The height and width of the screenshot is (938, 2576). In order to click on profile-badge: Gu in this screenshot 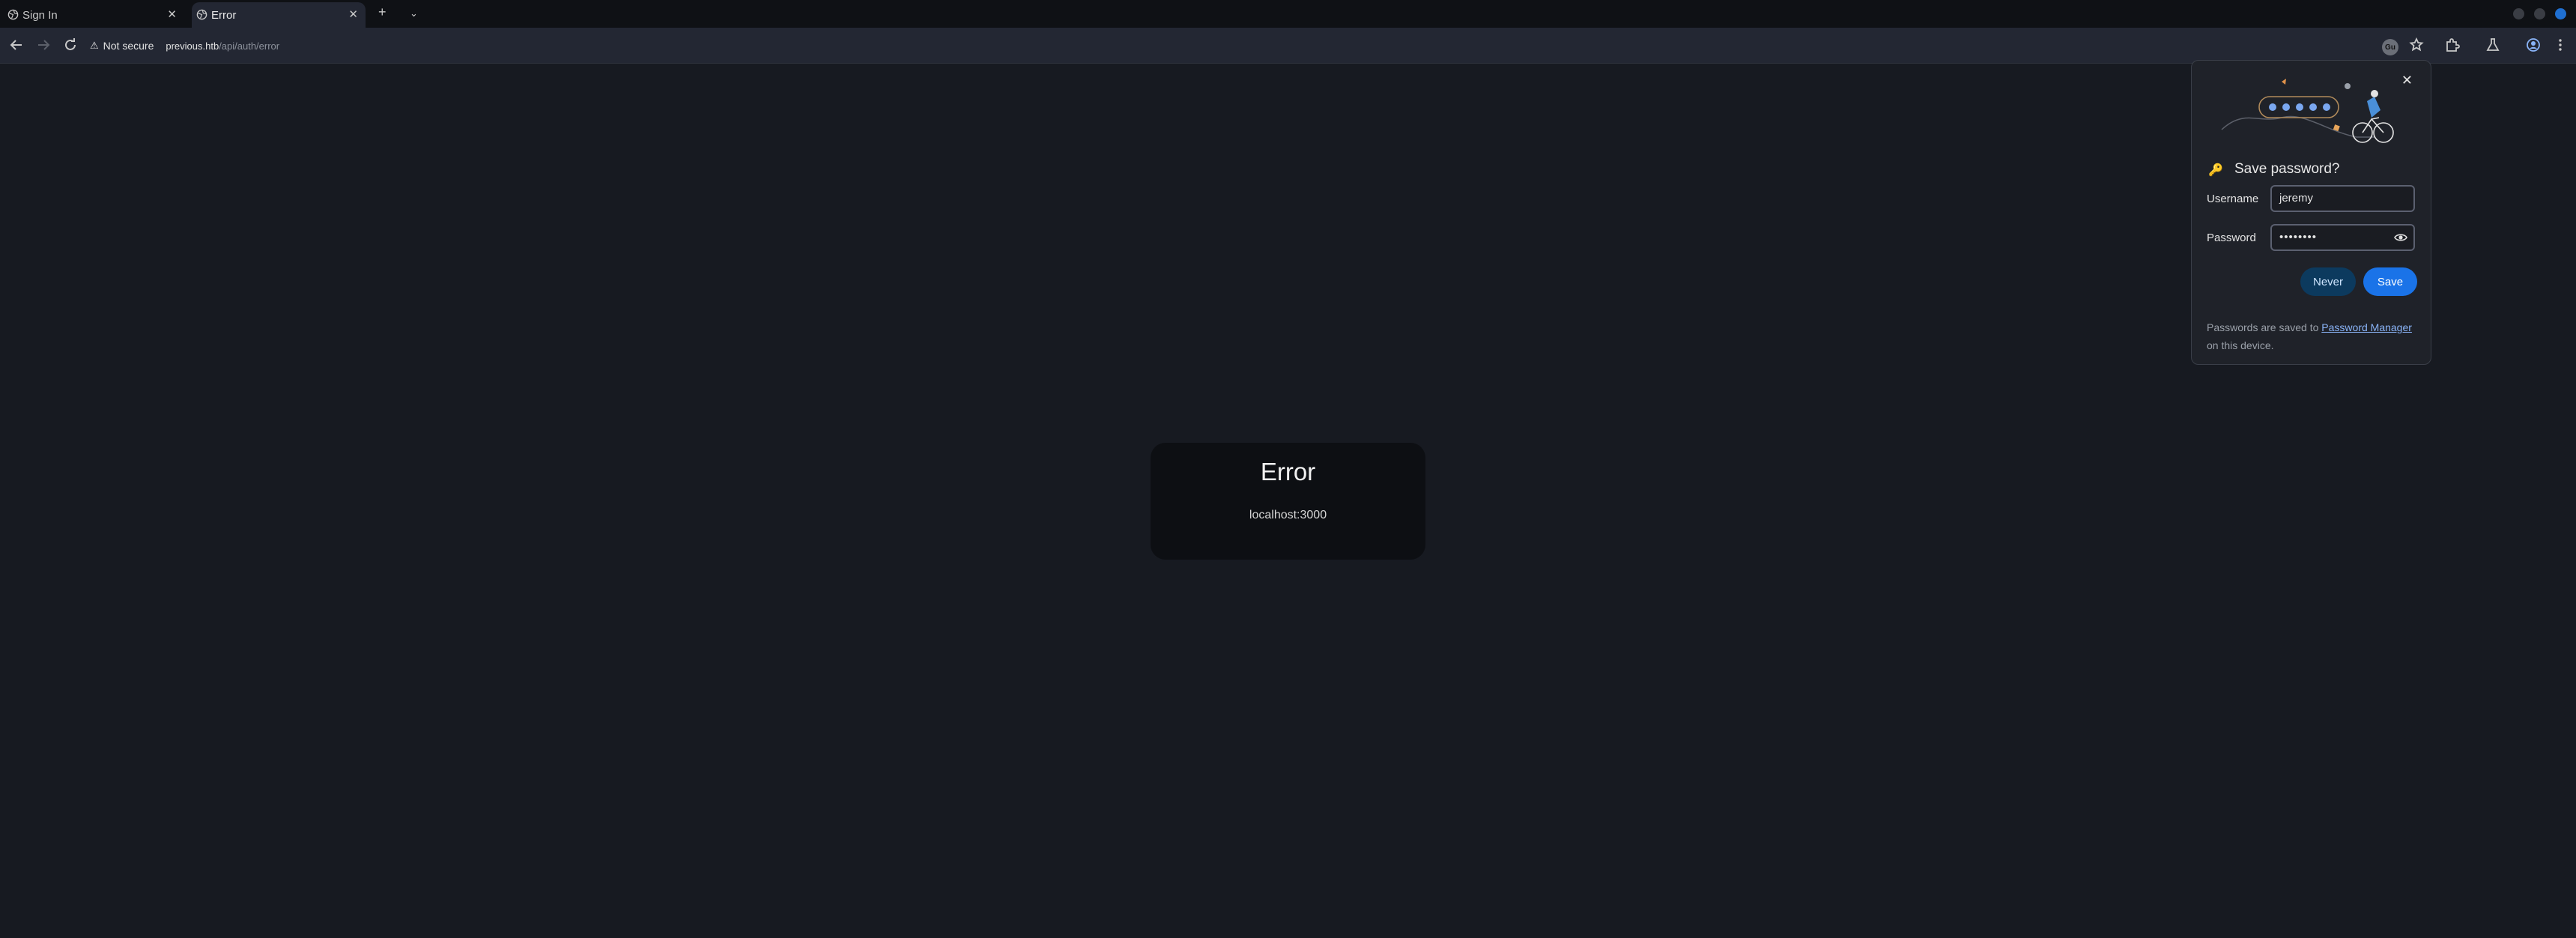, I will do `click(2390, 47)`.